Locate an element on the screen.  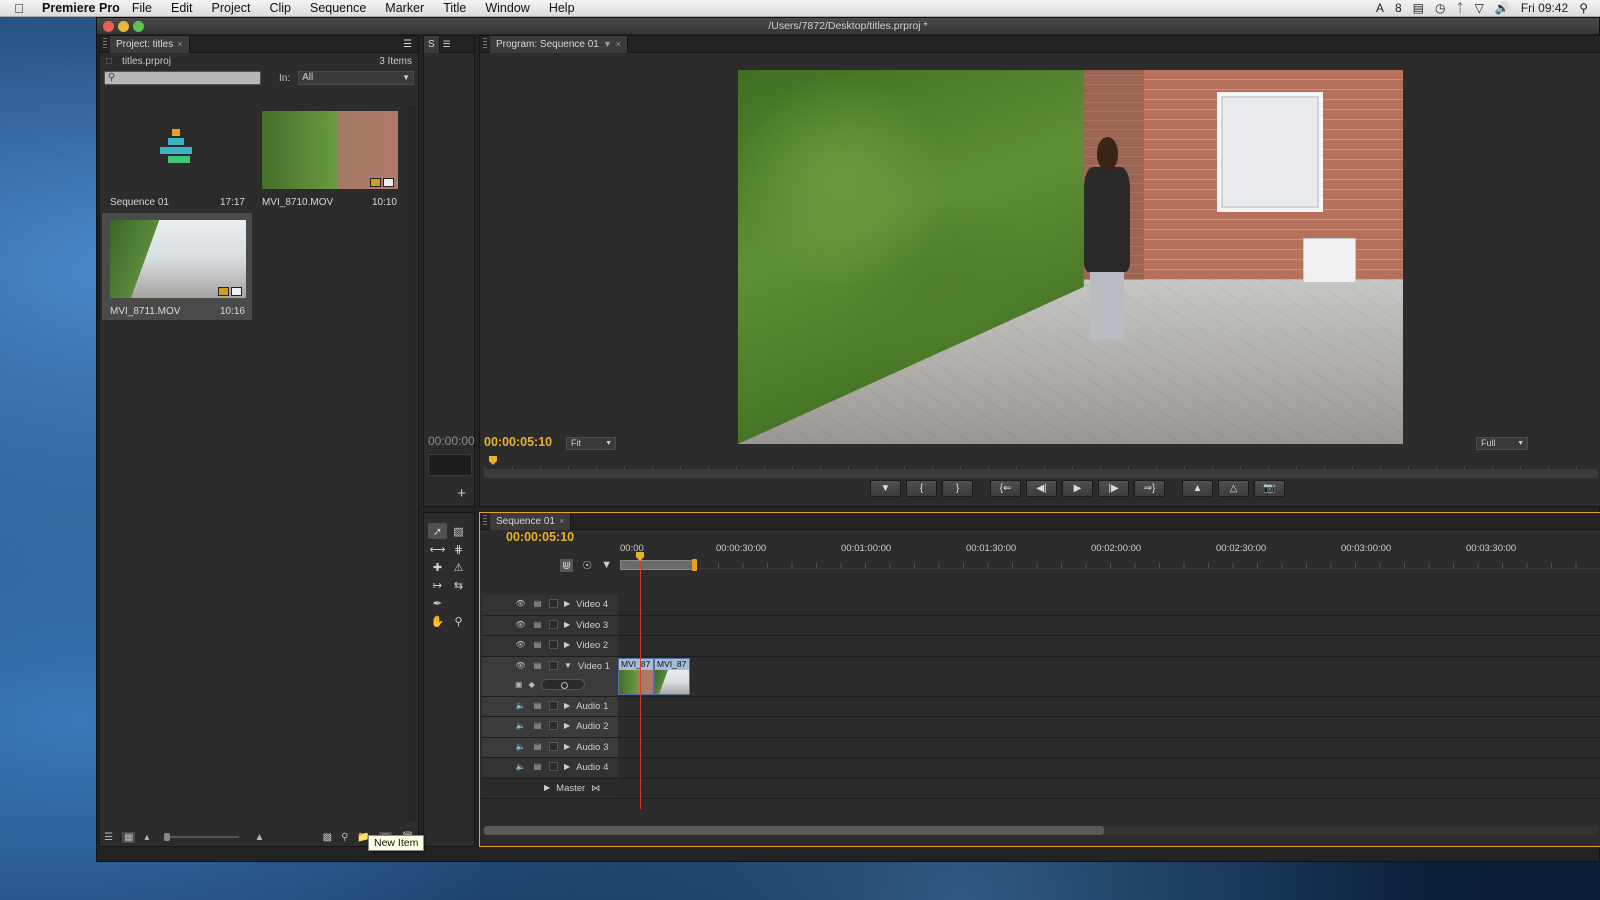
spotlight-search-icon: ⚲ is located at coordinates (1583, 8).